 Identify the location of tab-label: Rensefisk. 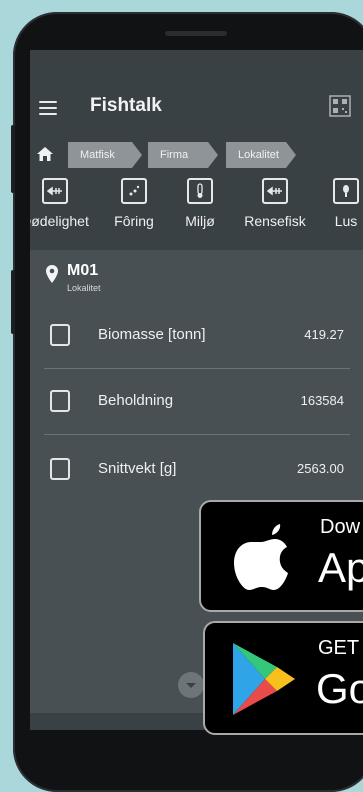
(275, 221).